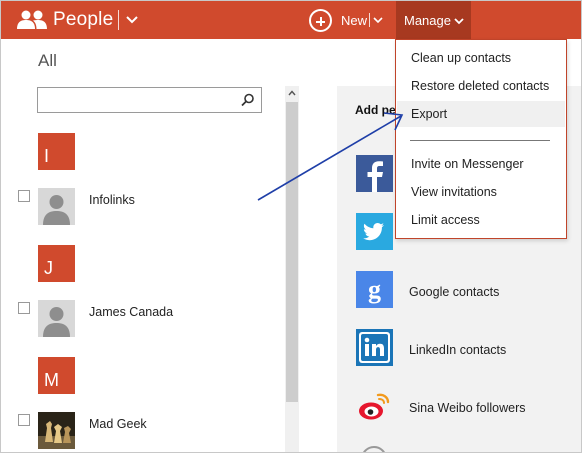  What do you see at coordinates (457, 350) in the screenshot?
I see `linkedin-contacts-label: LinkedIn contacts` at bounding box center [457, 350].